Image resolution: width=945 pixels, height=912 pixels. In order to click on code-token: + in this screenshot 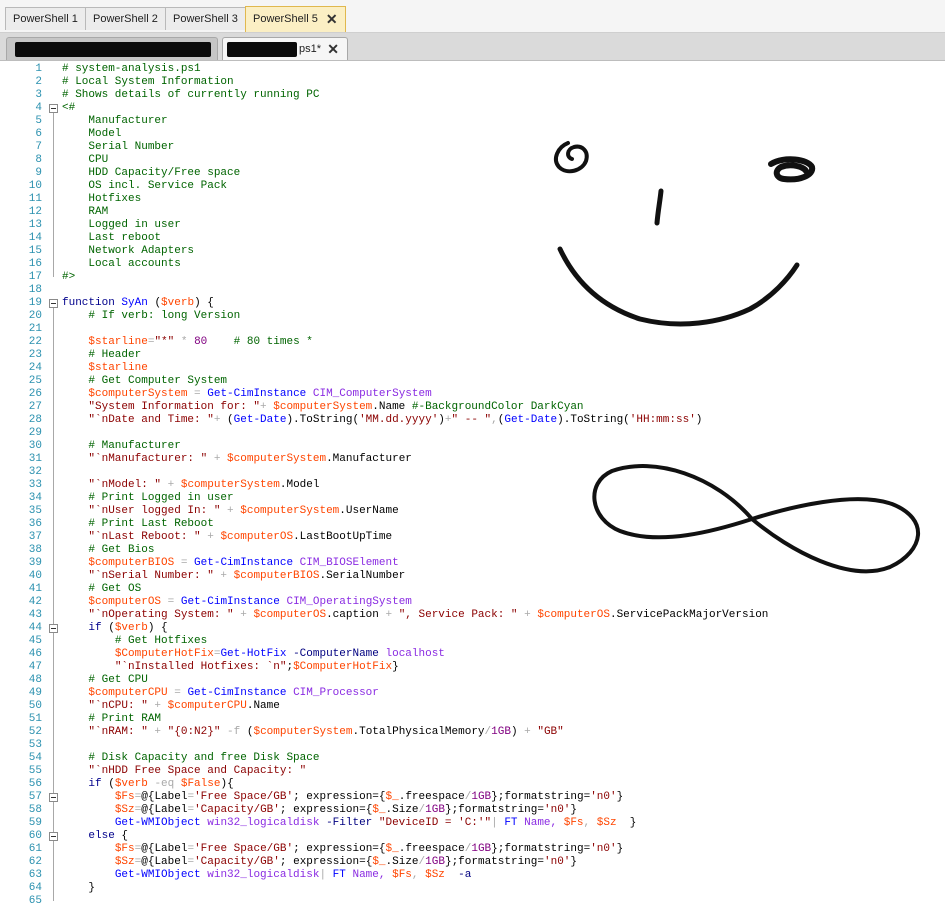, I will do `click(243, 615)`.